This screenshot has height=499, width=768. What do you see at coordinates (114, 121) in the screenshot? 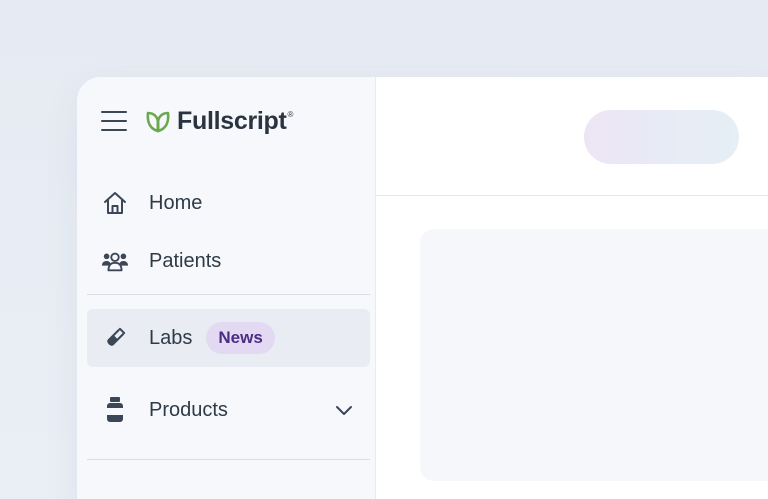
I see `hamburger-menu-icon` at bounding box center [114, 121].